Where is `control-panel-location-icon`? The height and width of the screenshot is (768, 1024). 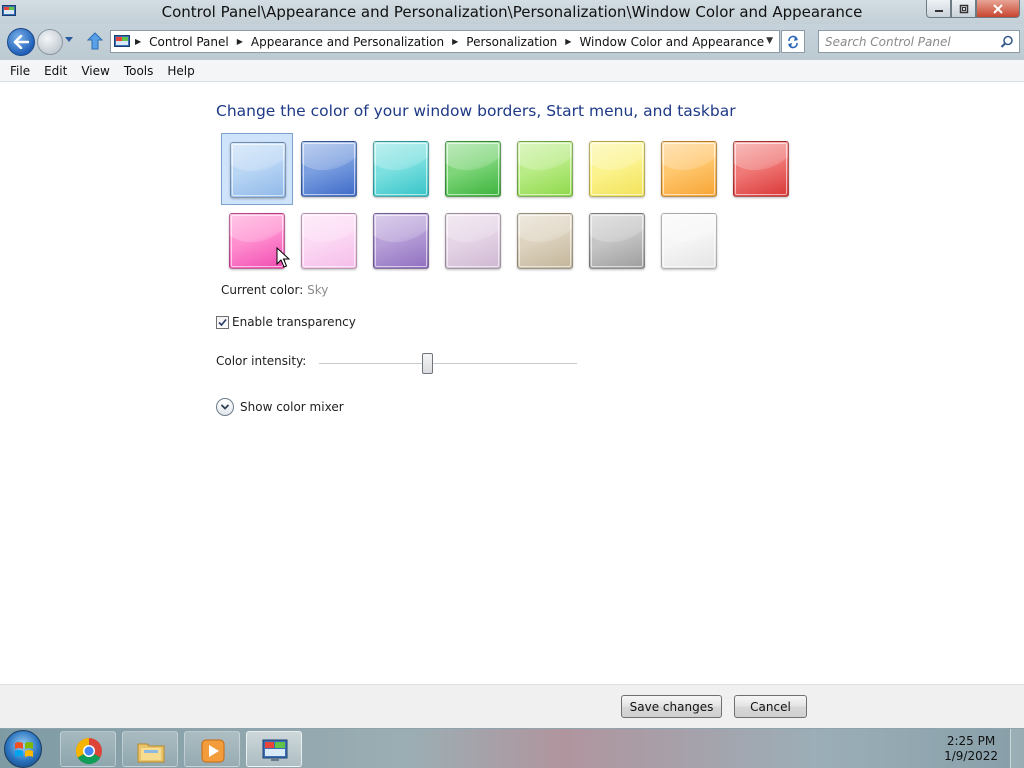 control-panel-location-icon is located at coordinates (122, 40).